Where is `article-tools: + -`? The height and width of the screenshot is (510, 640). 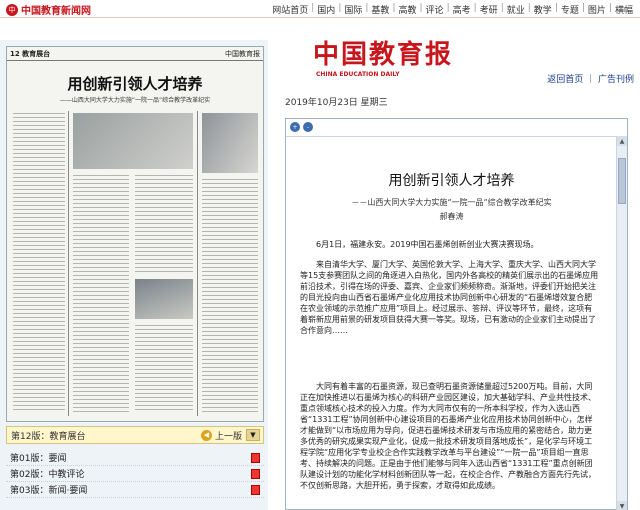 article-tools: + - is located at coordinates (303, 127).